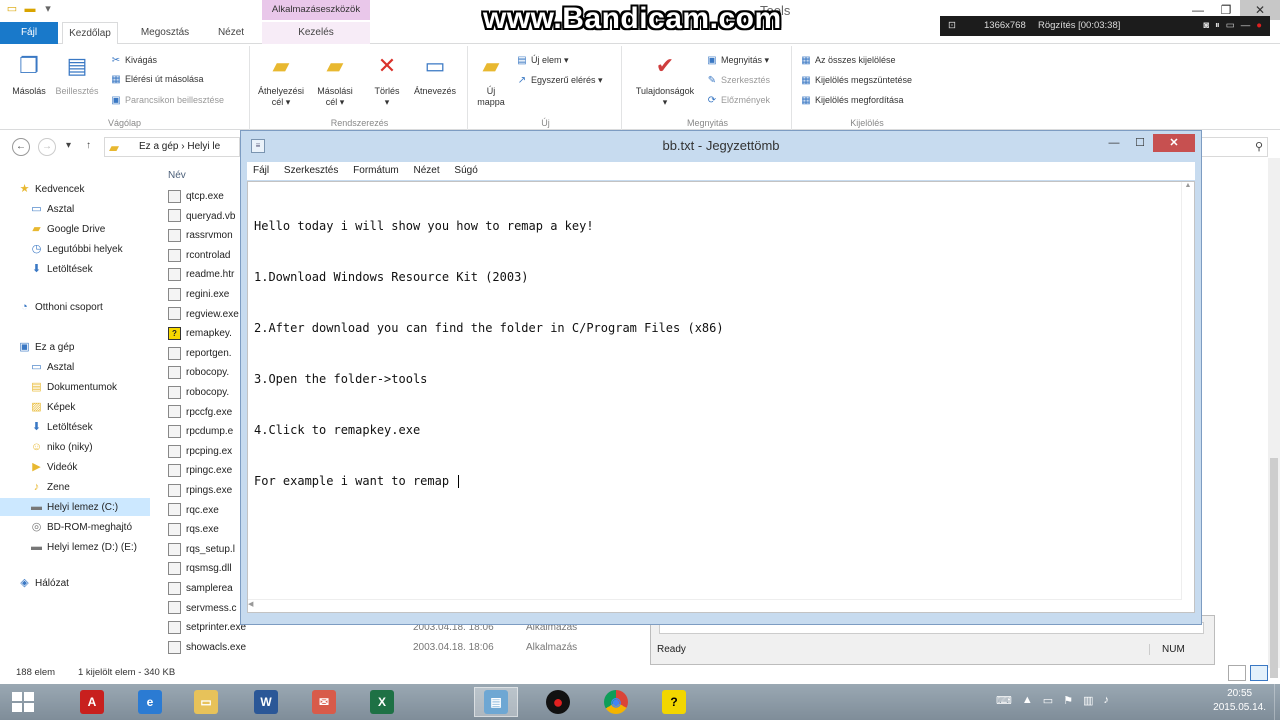  Describe the element at coordinates (75, 507) in the screenshot. I see `sidebar-item-helyi-lemez-c: ▬ Helyi lemez (C:)` at that location.